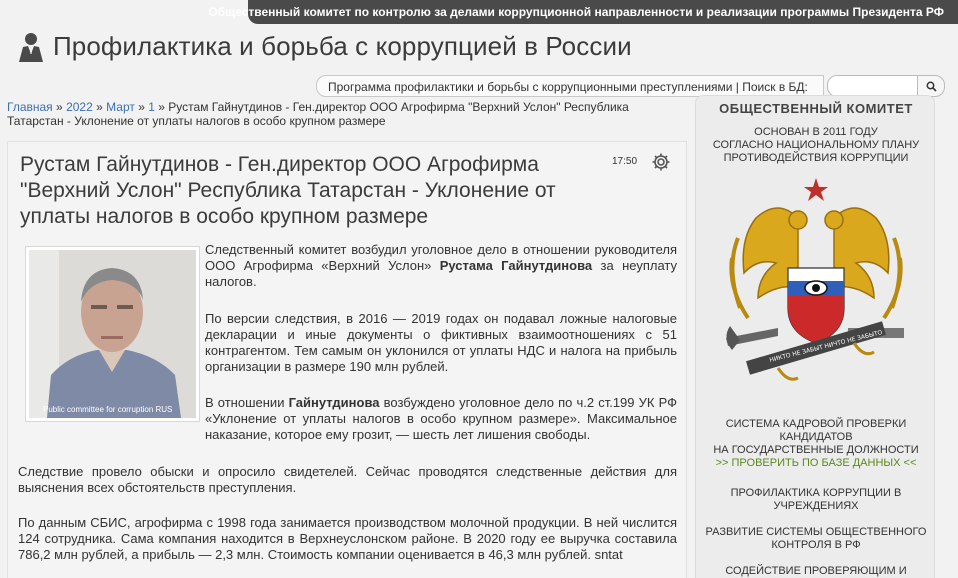 Image resolution: width=958 pixels, height=578 pixels. What do you see at coordinates (31, 47) in the screenshot?
I see `person-icon` at bounding box center [31, 47].